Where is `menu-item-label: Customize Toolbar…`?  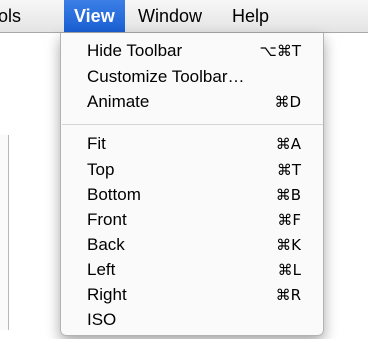
menu-item-label: Customize Toolbar… is located at coordinates (166, 76).